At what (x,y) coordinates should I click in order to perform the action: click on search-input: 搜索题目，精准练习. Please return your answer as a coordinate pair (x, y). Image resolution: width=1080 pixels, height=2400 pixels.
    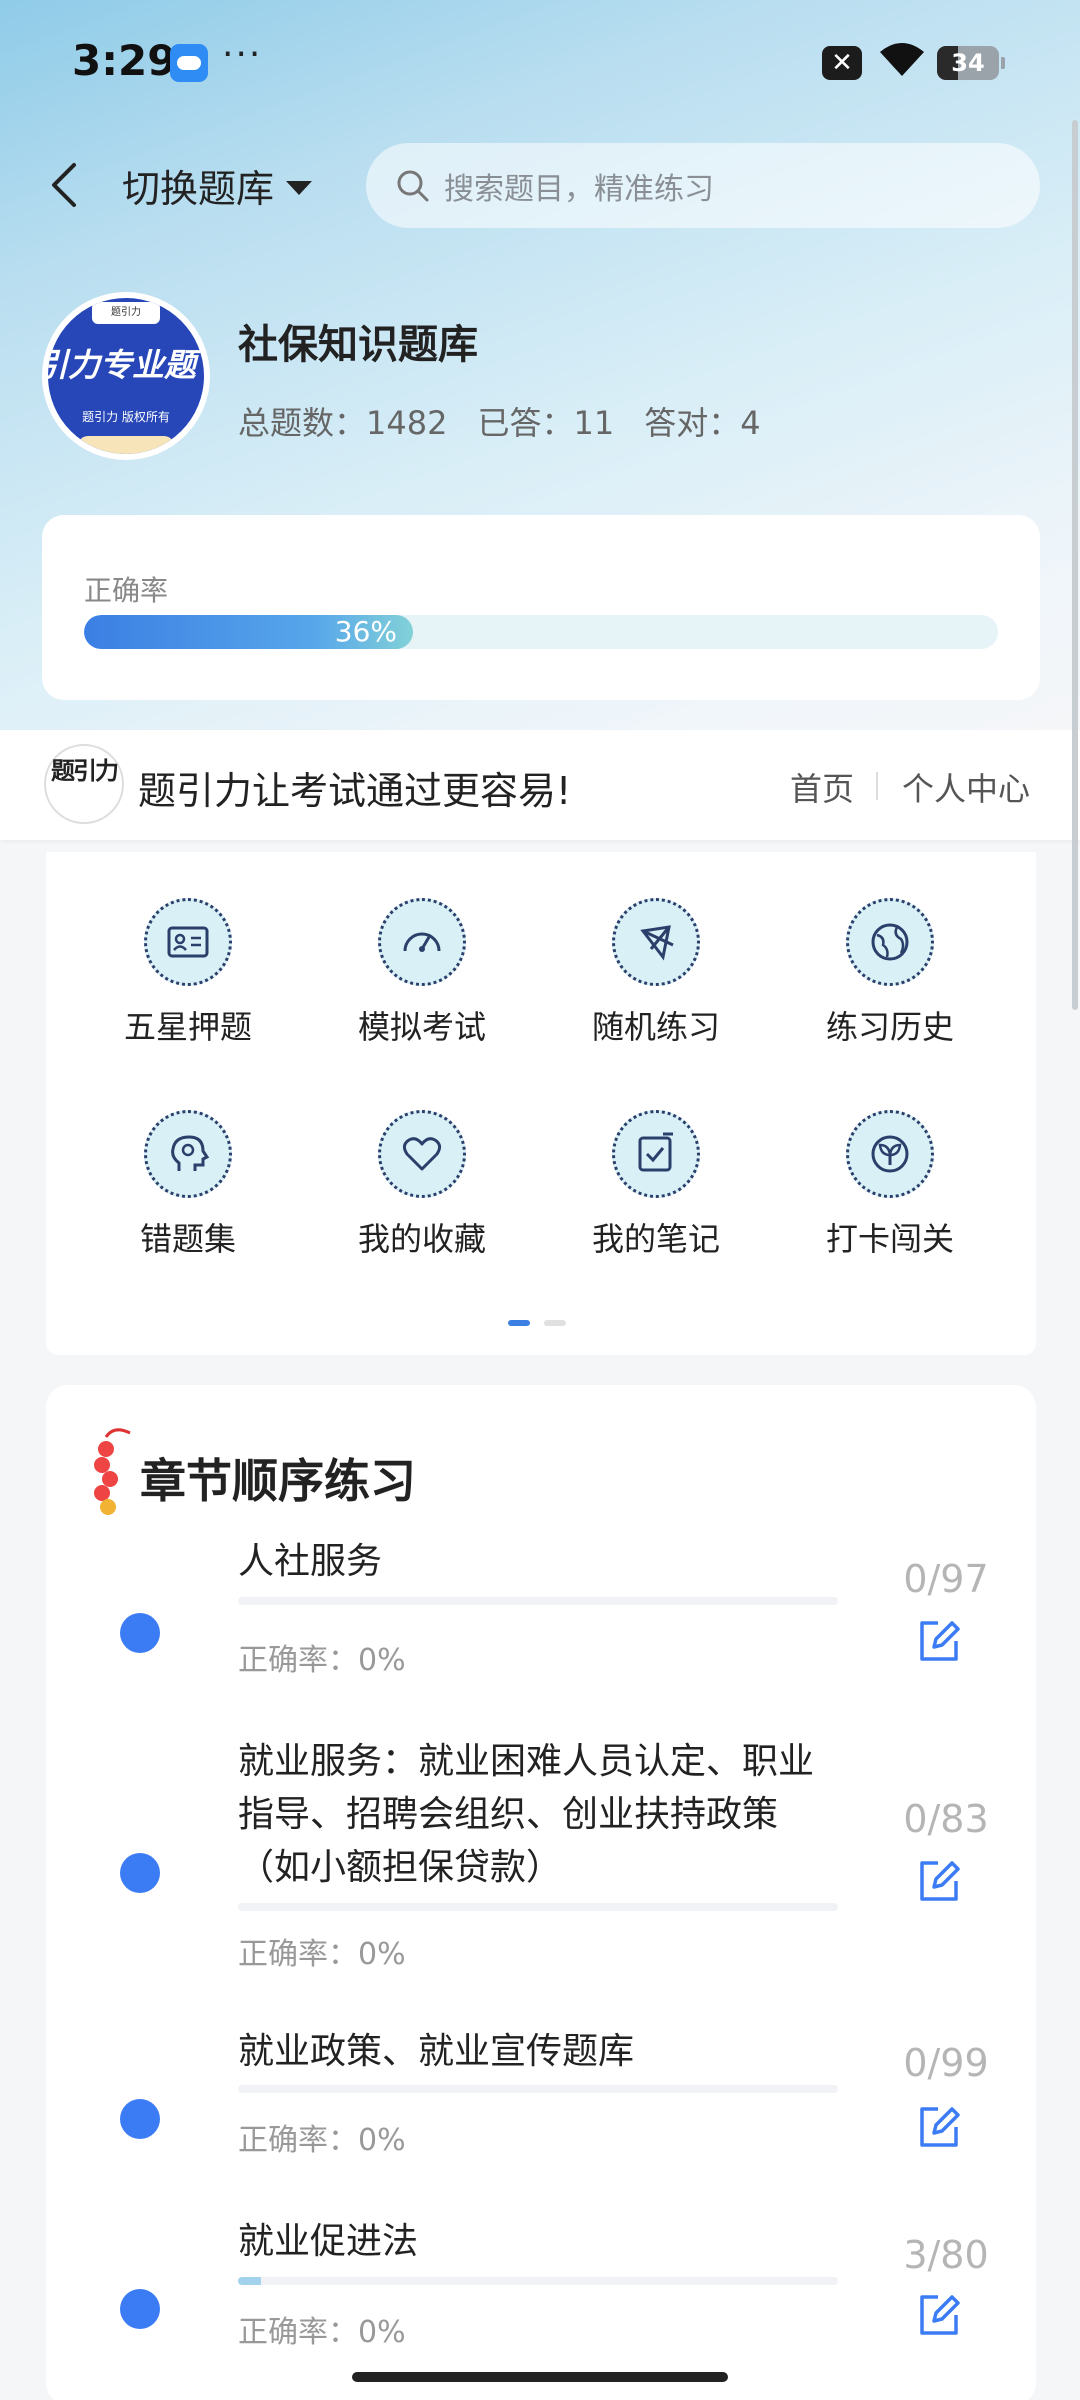
    Looking at the image, I should click on (703, 185).